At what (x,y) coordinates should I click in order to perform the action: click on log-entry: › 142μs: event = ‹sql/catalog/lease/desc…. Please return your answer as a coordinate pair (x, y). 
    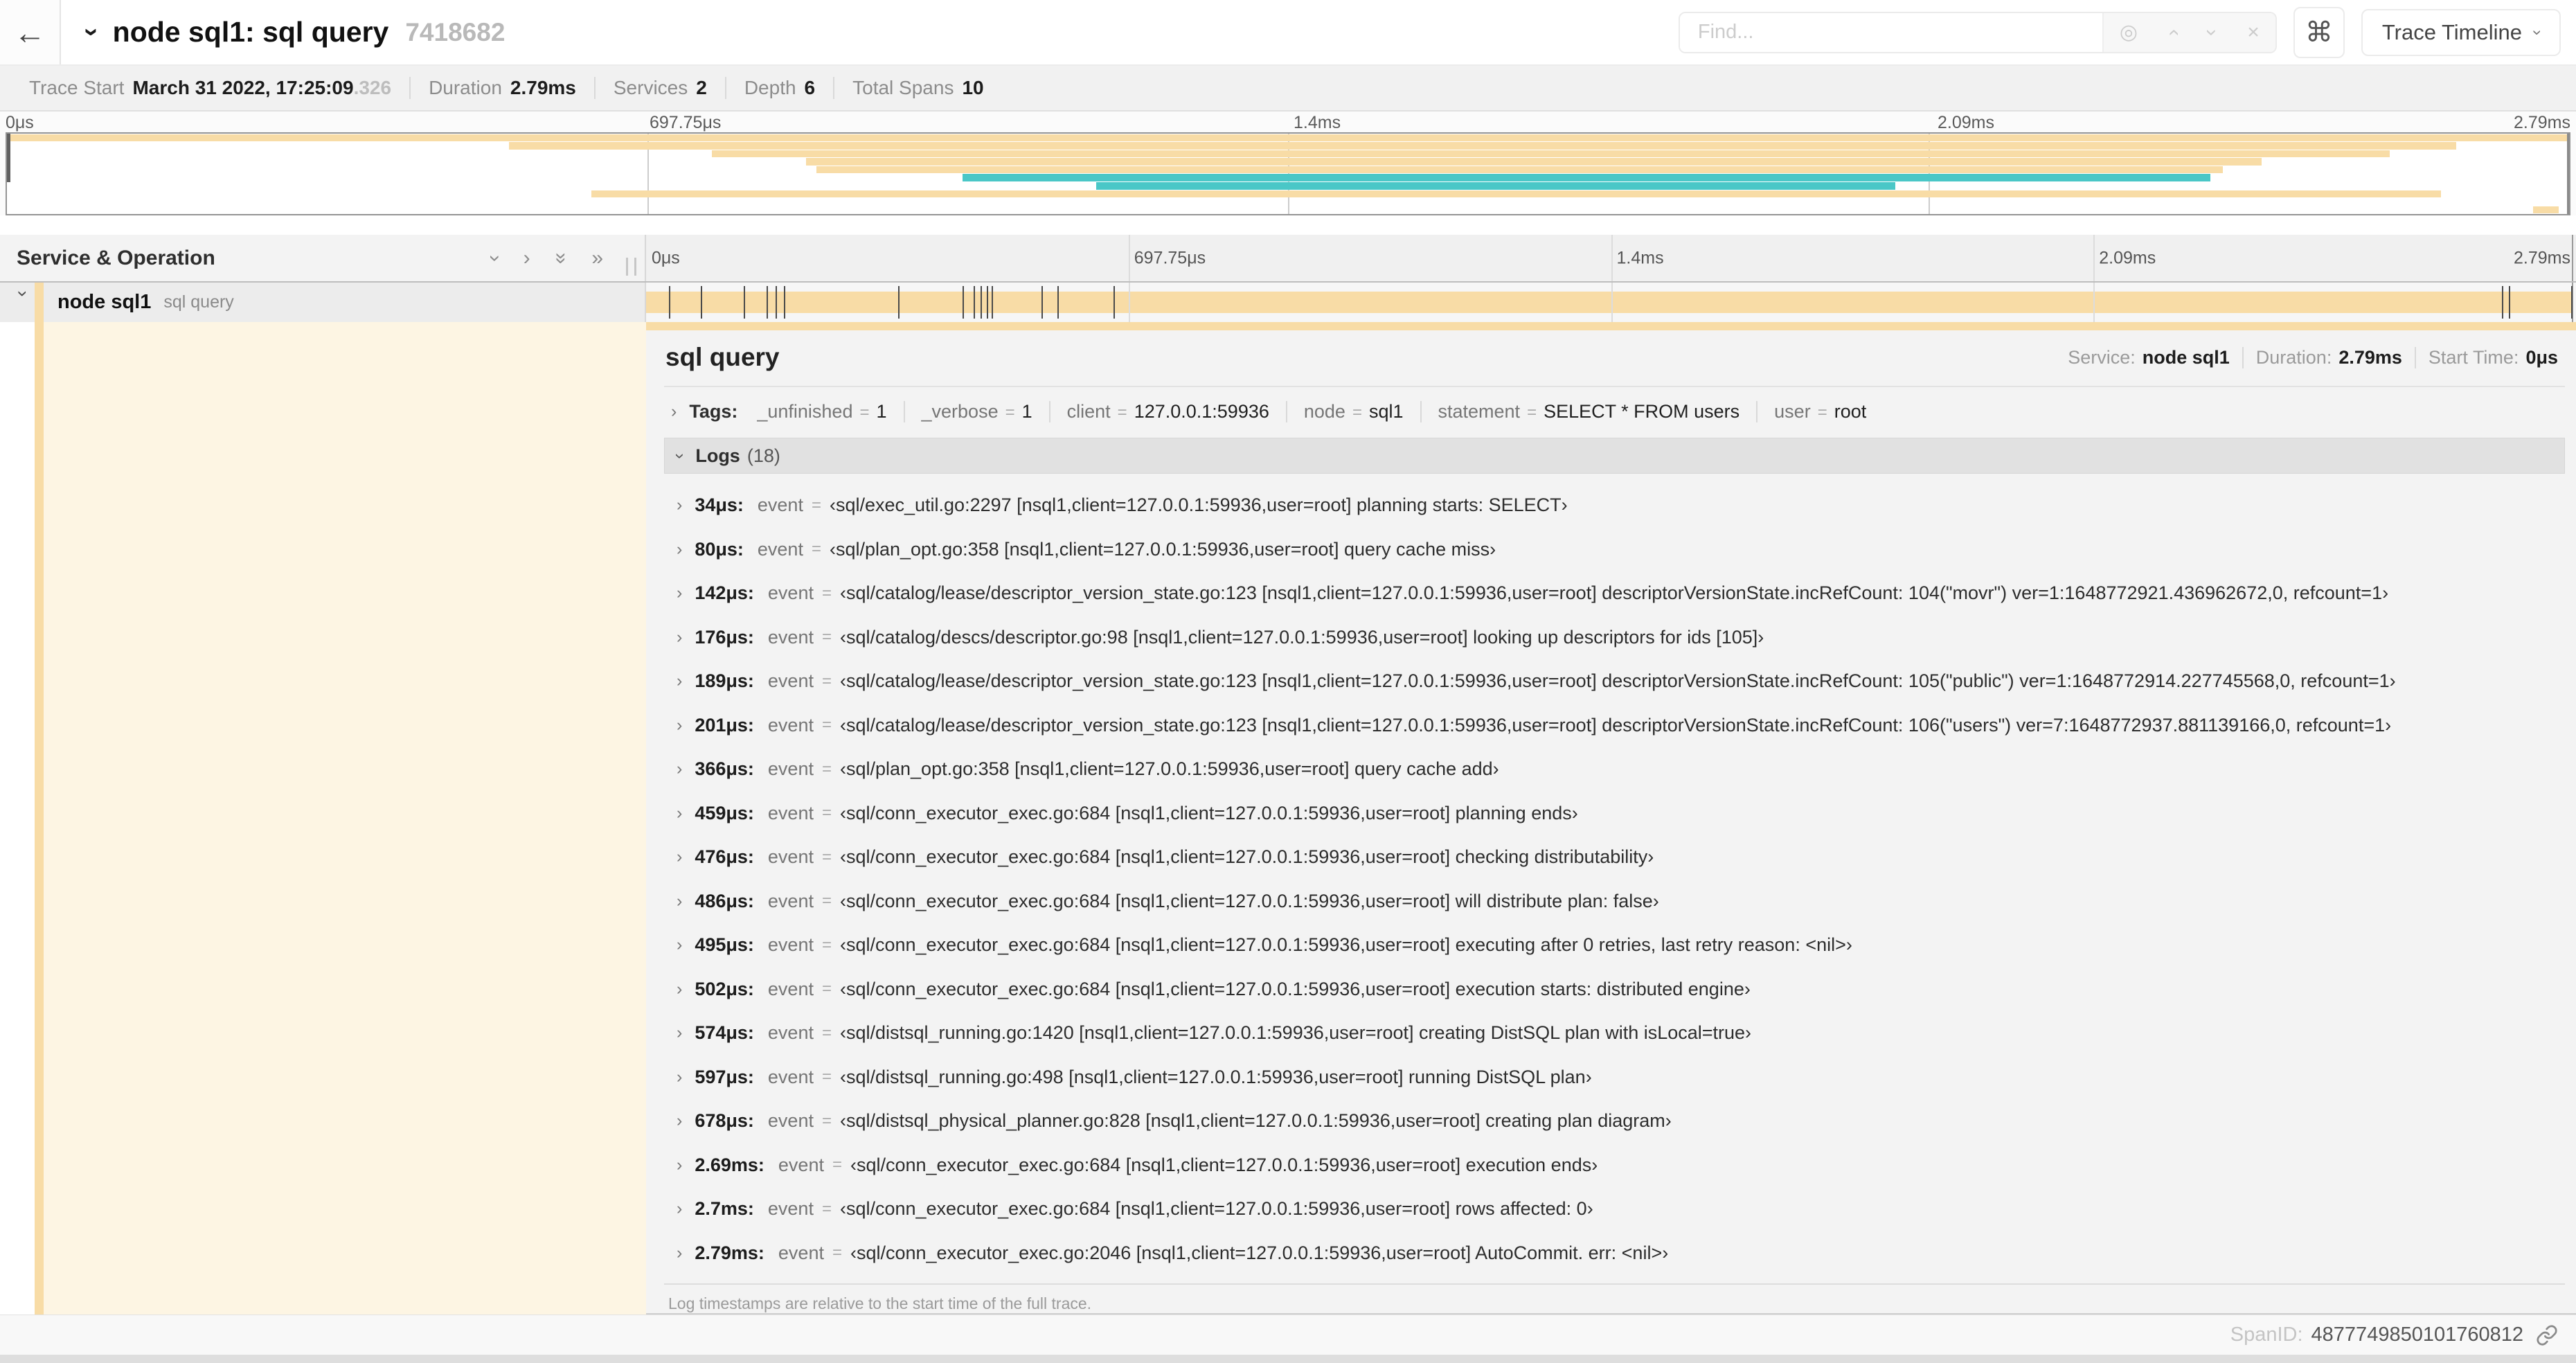
    Looking at the image, I should click on (1615, 594).